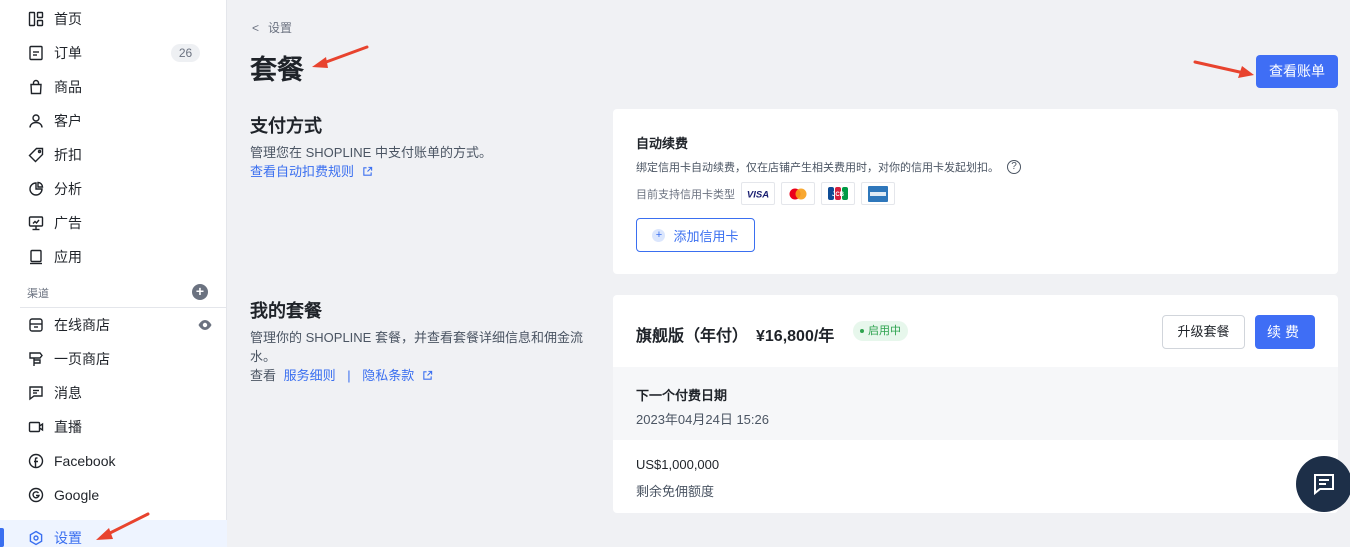 The width and height of the screenshot is (1350, 547). I want to click on sidebar-item-label: 一页商店, so click(82, 359).